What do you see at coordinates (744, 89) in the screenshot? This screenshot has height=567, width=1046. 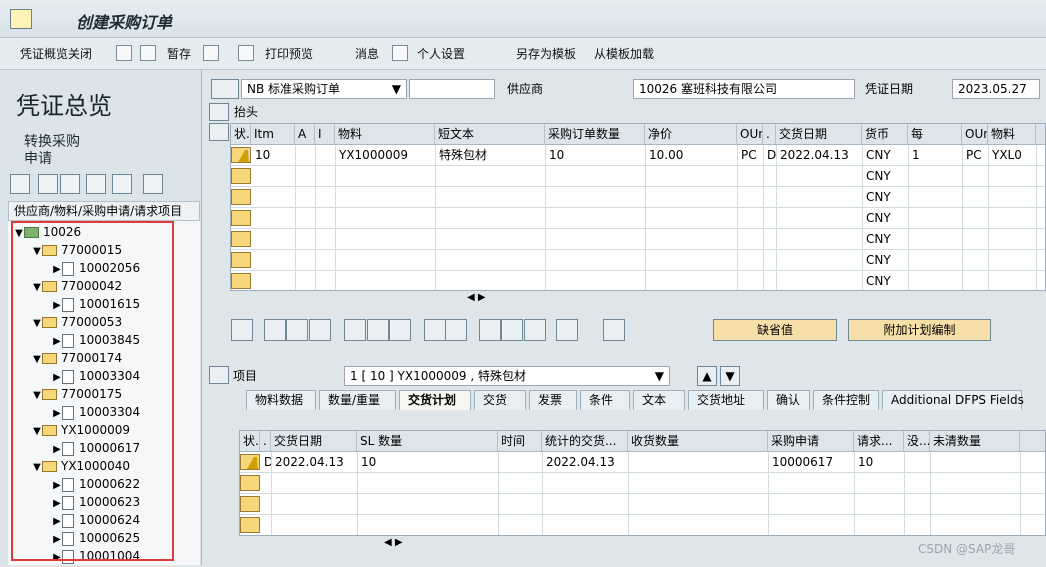 I see `vendor-field: 10026 塞班科技有限公司` at bounding box center [744, 89].